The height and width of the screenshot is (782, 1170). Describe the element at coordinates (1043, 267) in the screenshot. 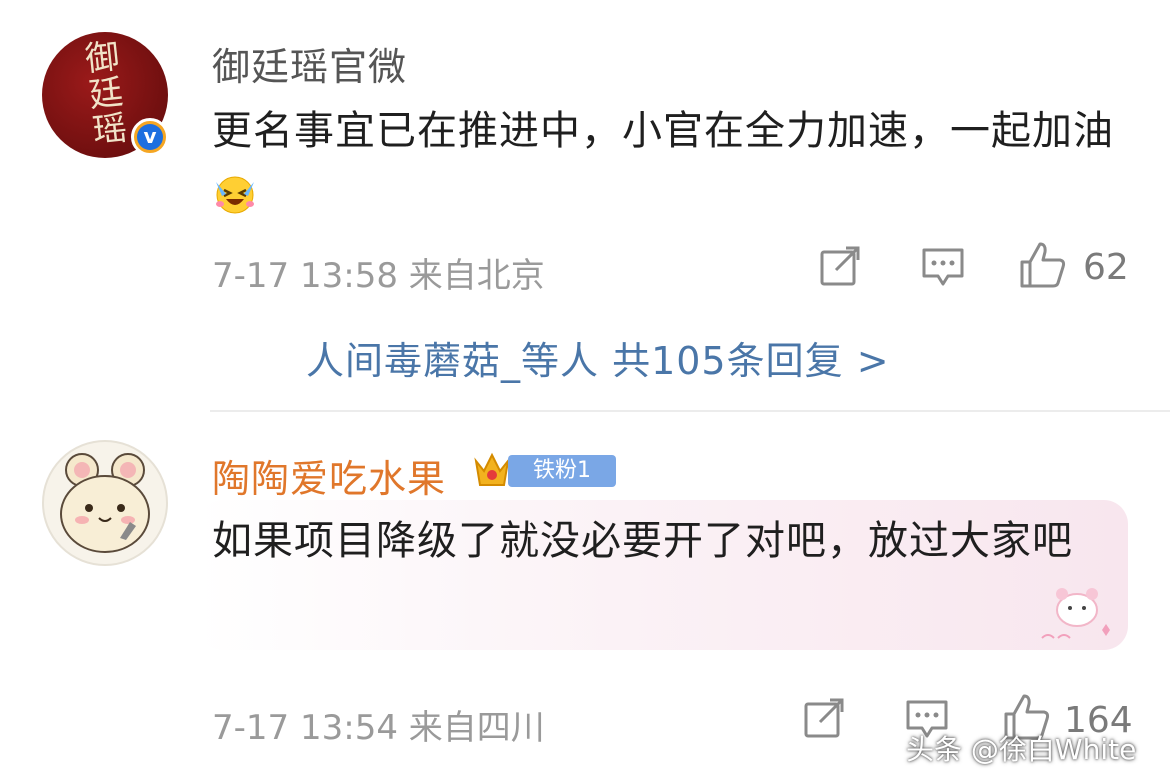

I see `like-thumb-icon` at that location.